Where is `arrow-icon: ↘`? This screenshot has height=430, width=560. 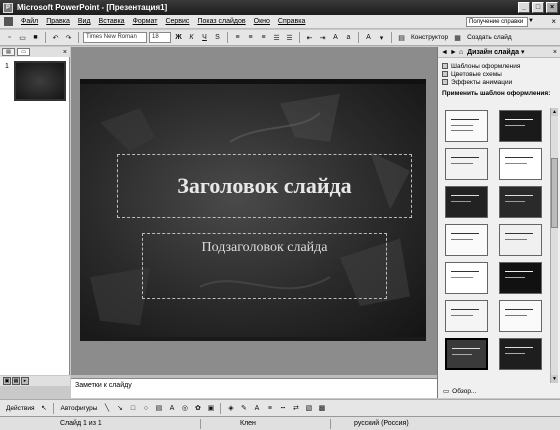 arrow-icon: ↘ is located at coordinates (119, 408).